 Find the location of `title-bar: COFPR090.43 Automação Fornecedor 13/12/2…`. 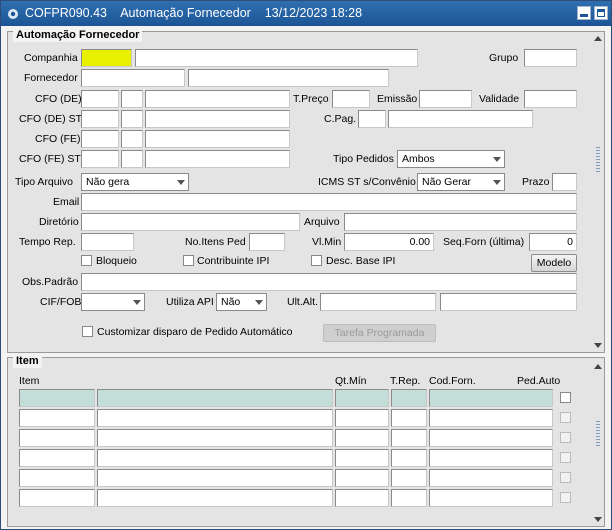

title-bar: COFPR090.43 Automação Fornecedor 13/12/2… is located at coordinates (306, 13).